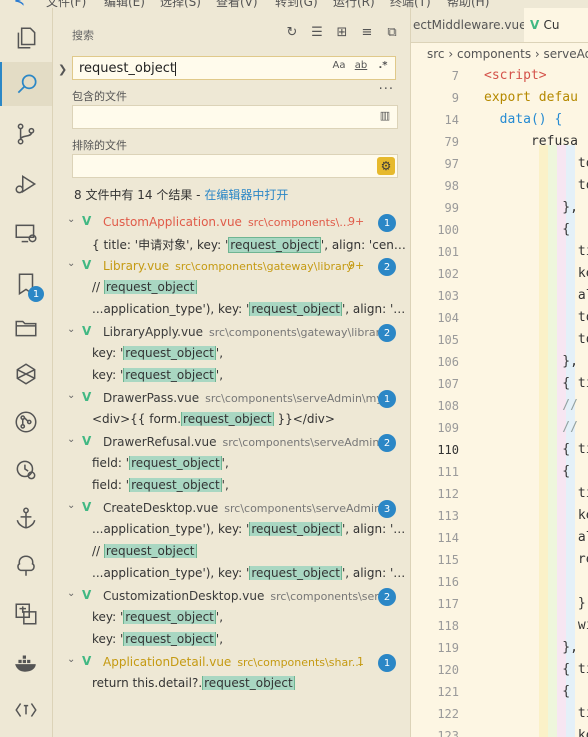  I want to click on breadcrumb-serveadmin: serveAd, so click(566, 54).